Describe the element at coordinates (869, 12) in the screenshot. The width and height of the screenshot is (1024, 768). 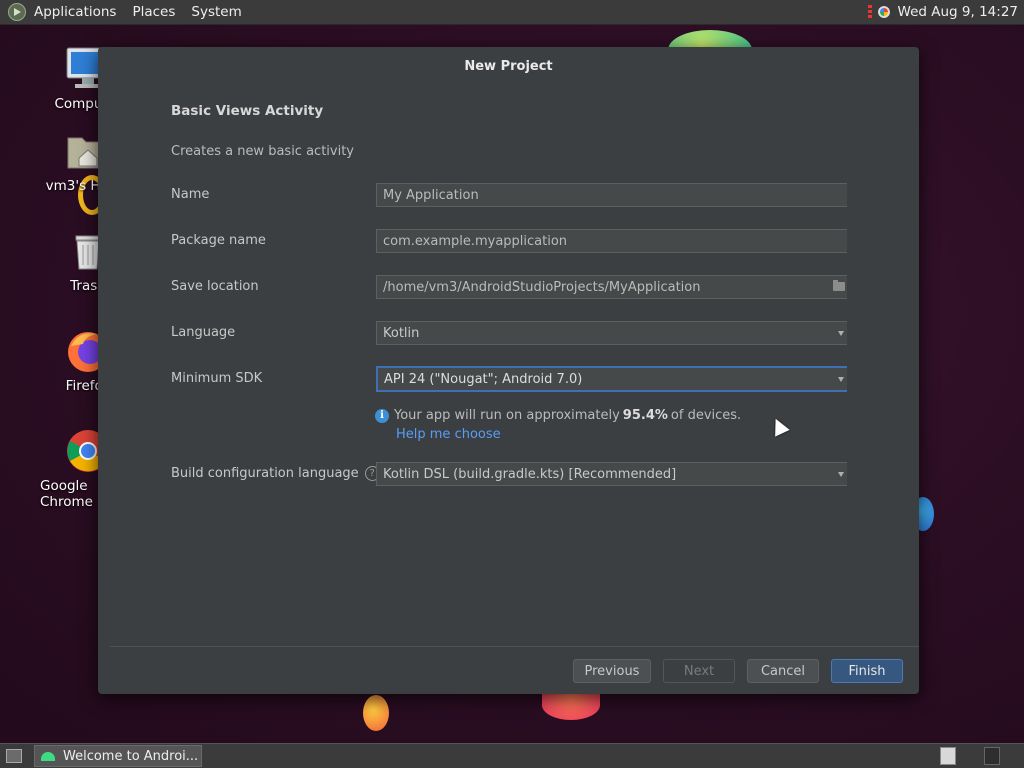
I see `network-indicator-icon` at that location.